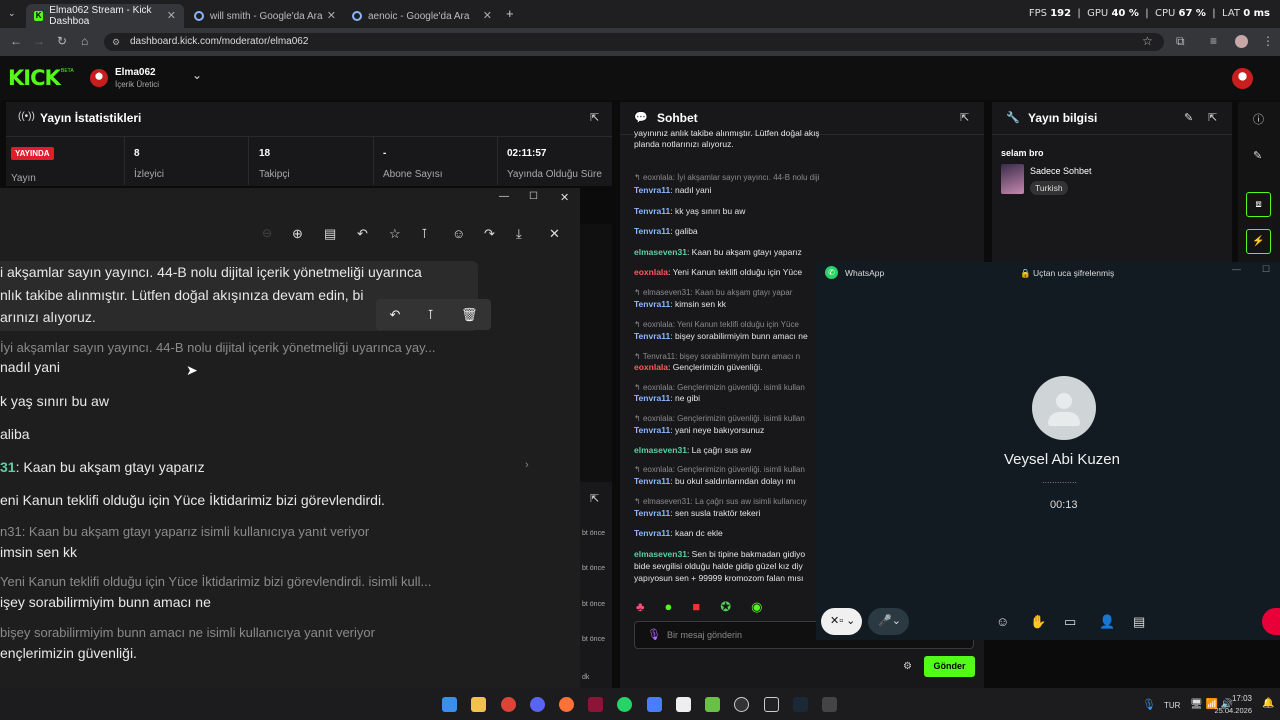 The height and width of the screenshot is (720, 1280). I want to click on language-indicator: TUR, so click(1172, 705).